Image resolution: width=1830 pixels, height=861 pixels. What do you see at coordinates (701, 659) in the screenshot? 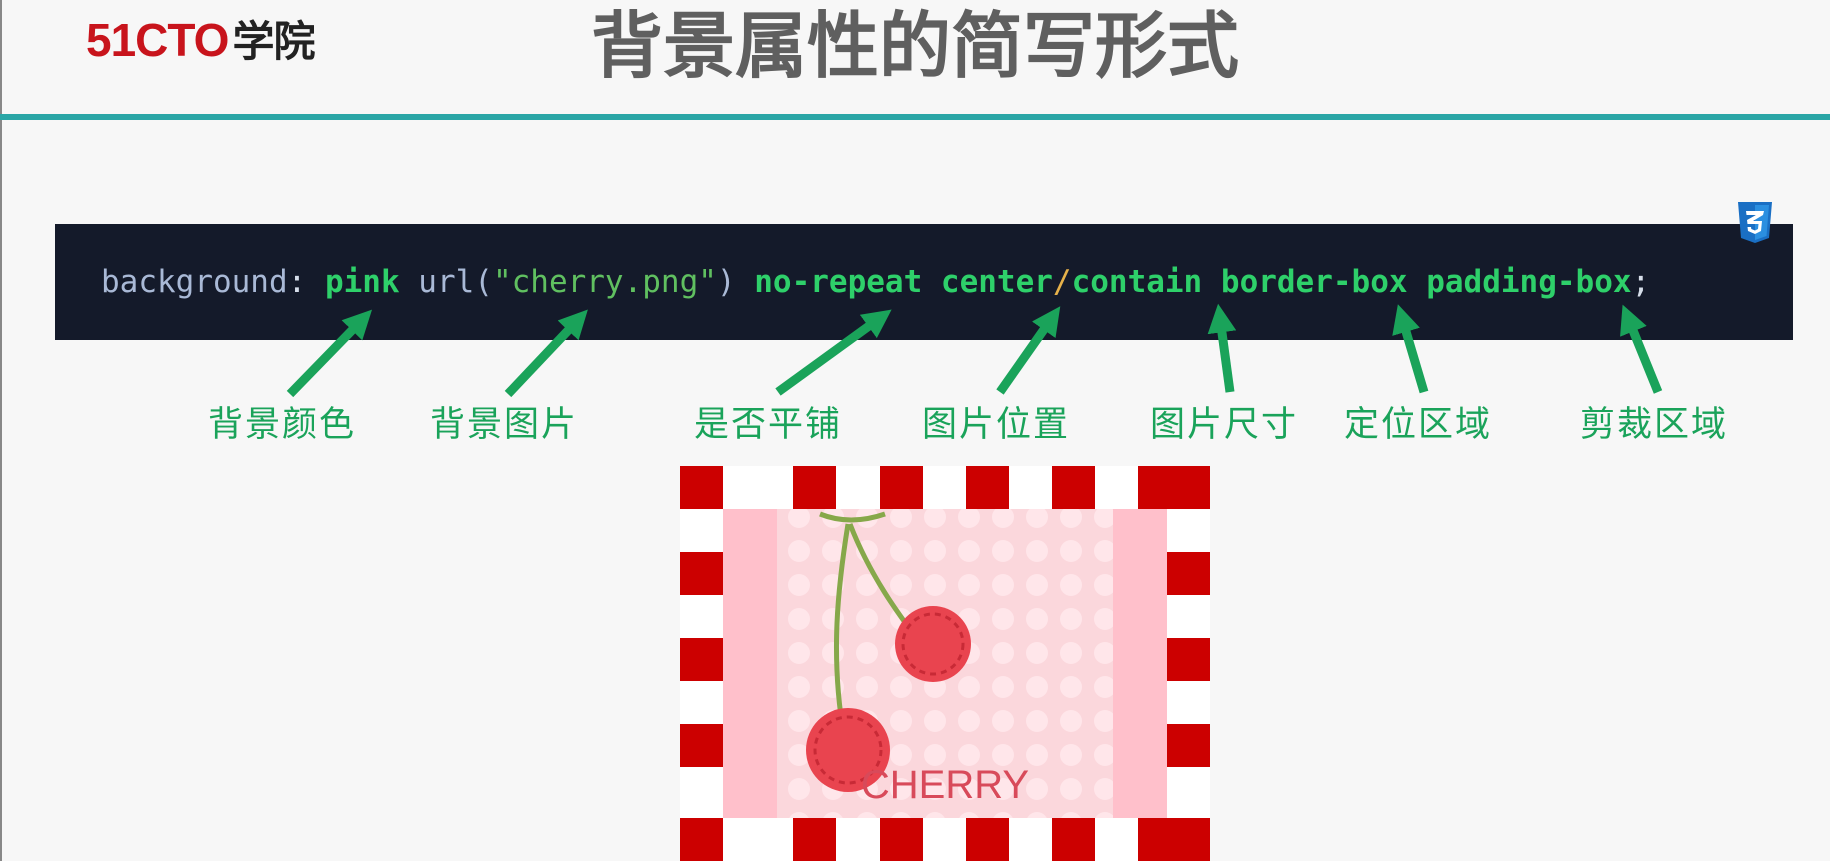
I see `stripe-border-left` at bounding box center [701, 659].